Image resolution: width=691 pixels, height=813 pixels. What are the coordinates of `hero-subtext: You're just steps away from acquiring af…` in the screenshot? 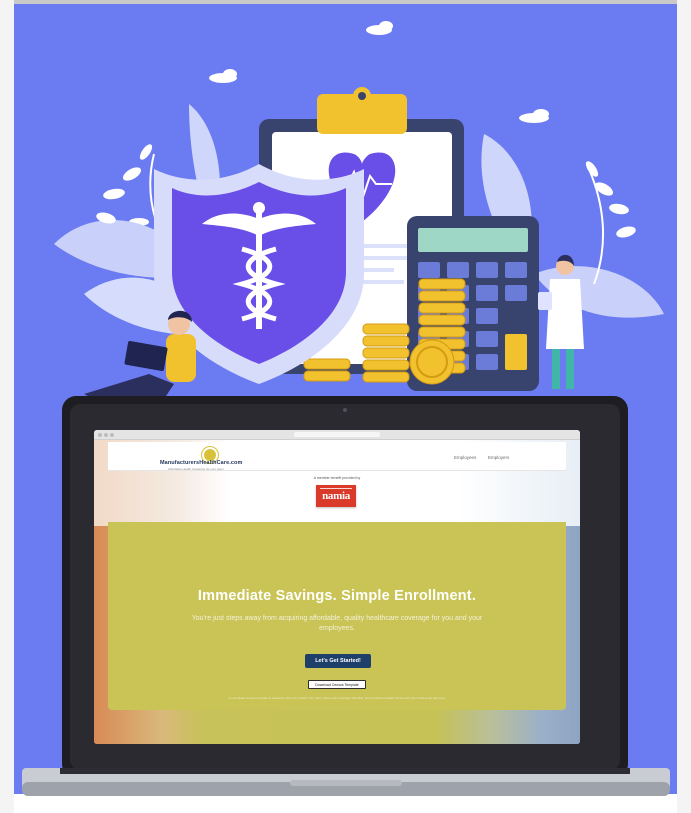 It's located at (337, 623).